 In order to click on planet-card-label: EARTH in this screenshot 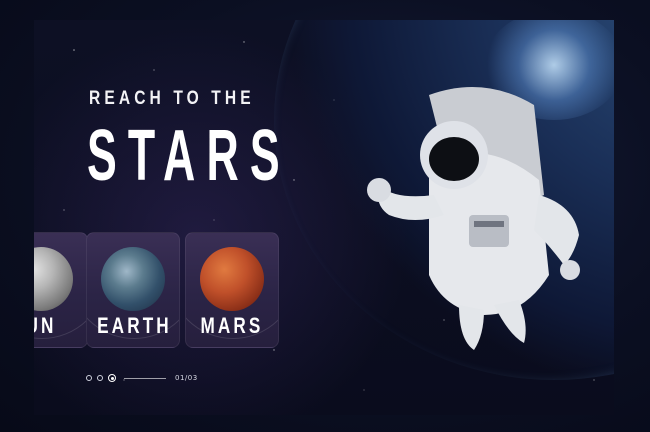, I will do `click(134, 325)`.